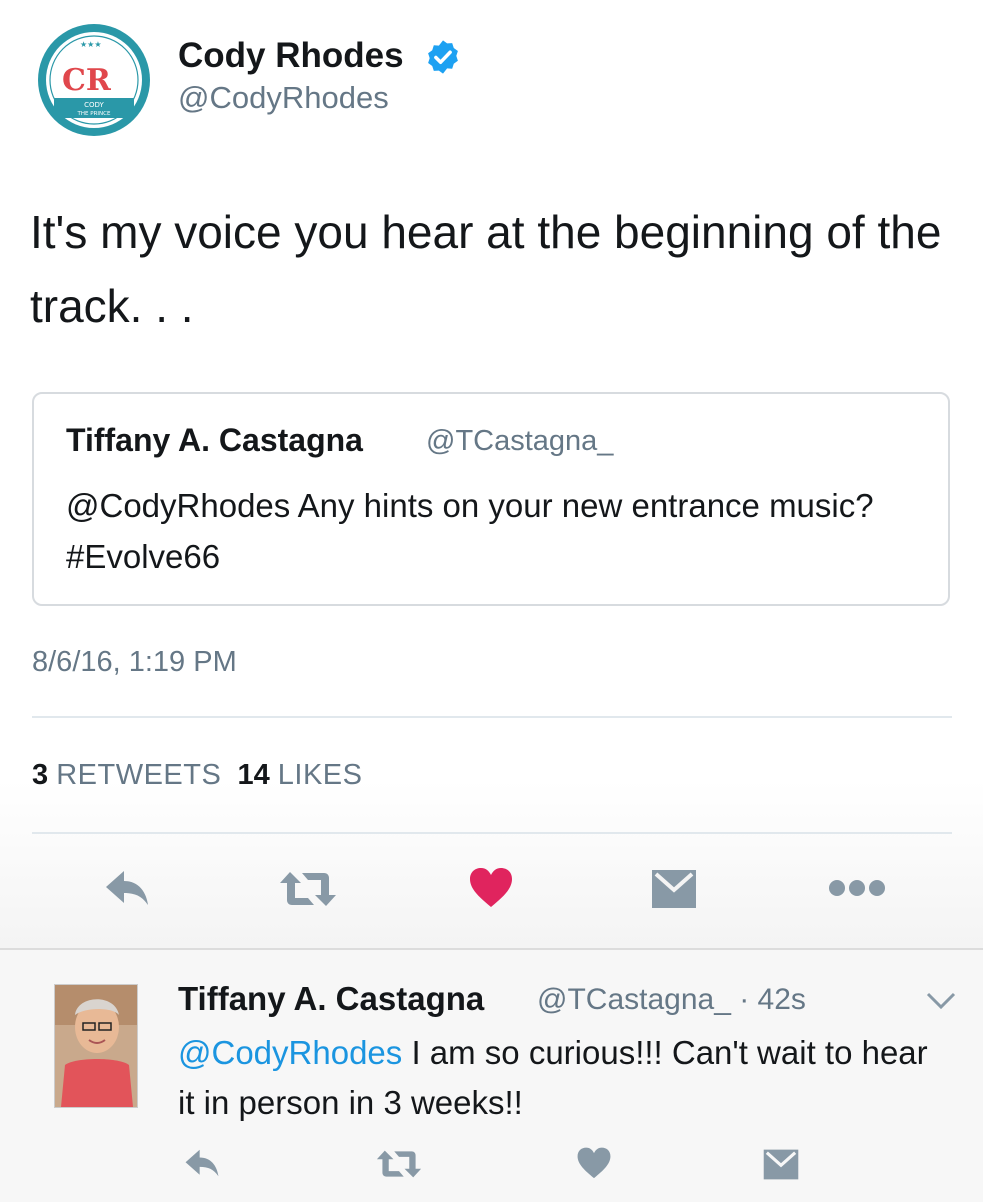 This screenshot has height=1202, width=983. Describe the element at coordinates (290, 1052) in the screenshot. I see `reply-mention-link: @CodyRhodes` at that location.